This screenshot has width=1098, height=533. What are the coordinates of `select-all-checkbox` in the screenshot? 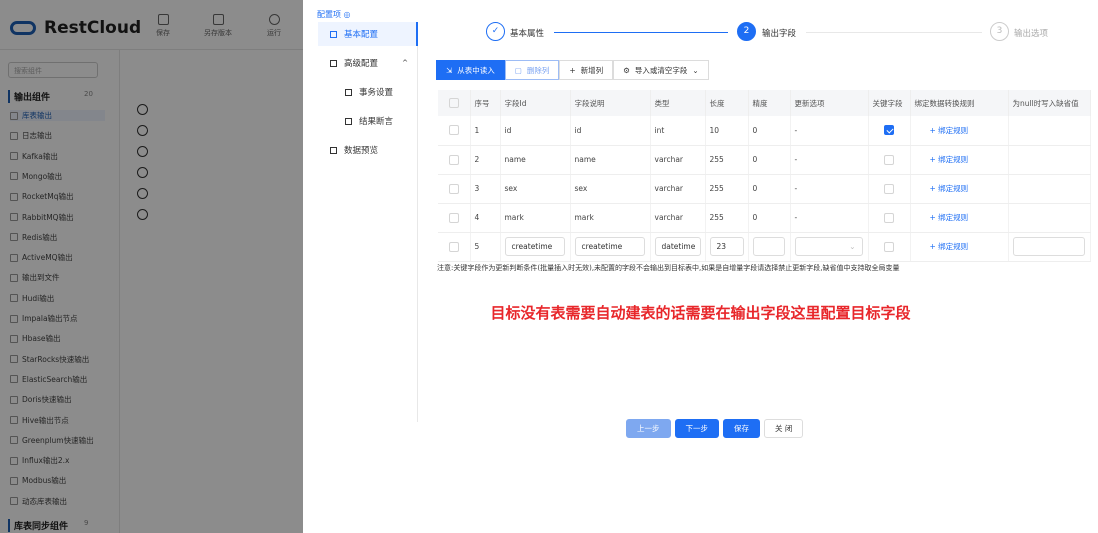 It's located at (453, 103).